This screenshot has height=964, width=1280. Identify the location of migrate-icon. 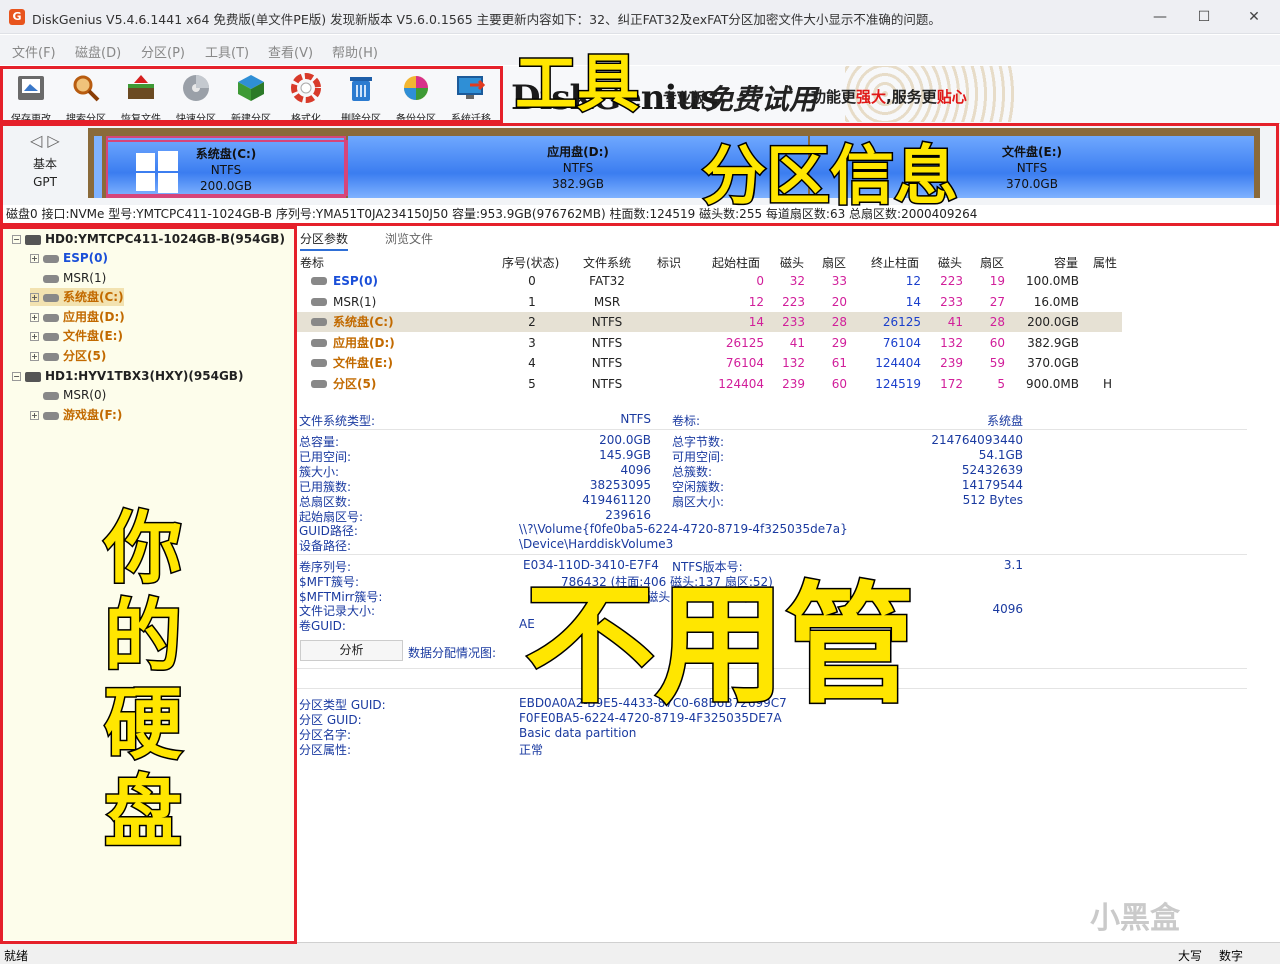
(471, 87).